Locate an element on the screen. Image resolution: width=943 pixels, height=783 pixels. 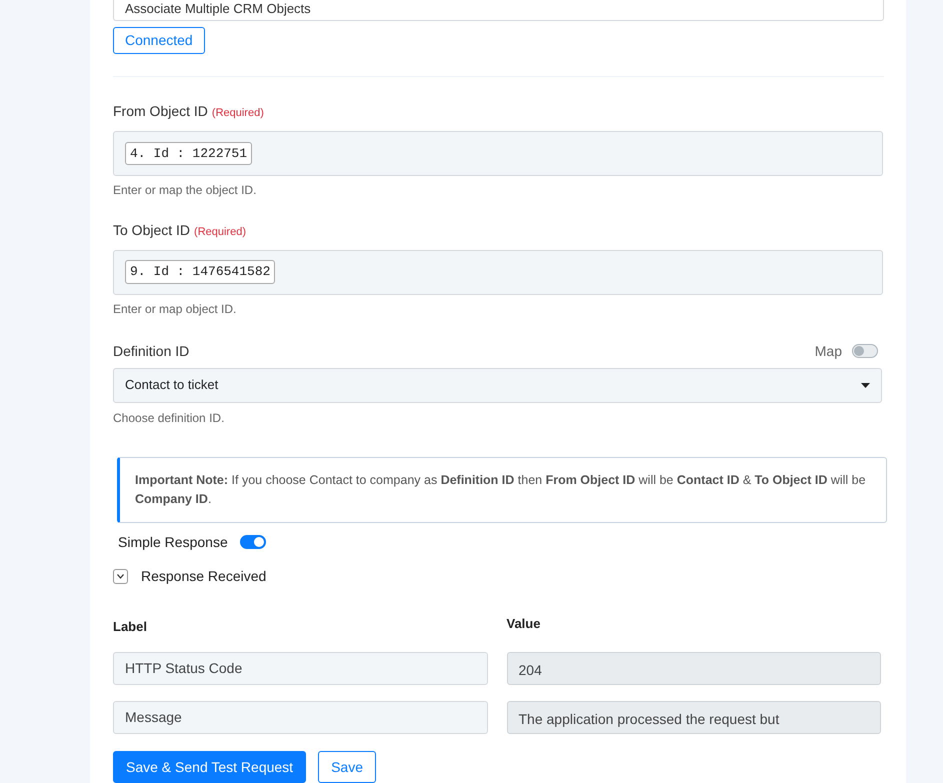
value-field: The application processed the request but is located at coordinates (693, 717).